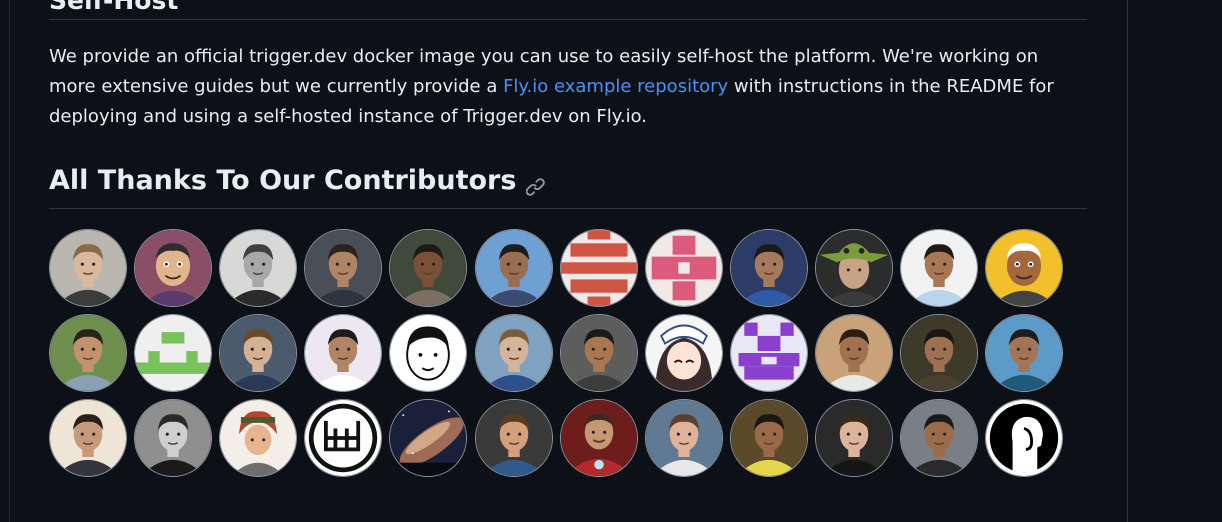 This screenshot has width=1222, height=522. Describe the element at coordinates (536, 183) in the screenshot. I see `link-icon` at that location.